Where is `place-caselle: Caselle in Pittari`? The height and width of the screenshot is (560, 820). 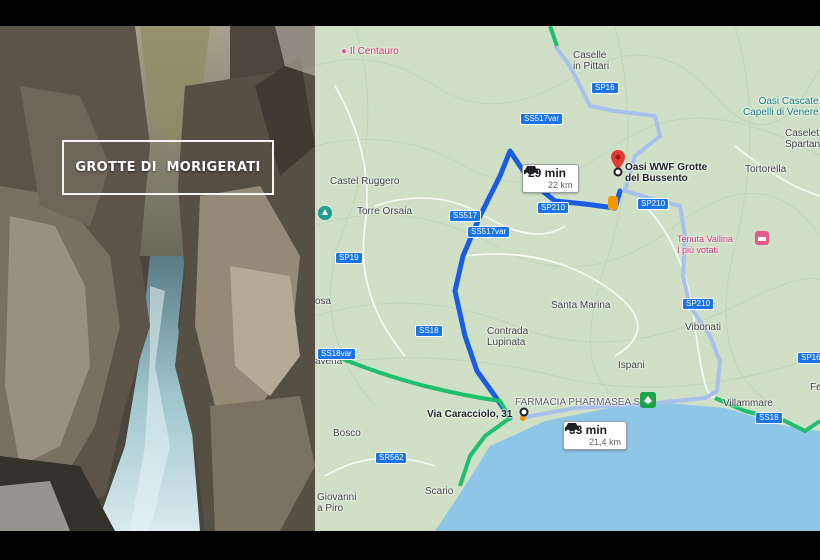
place-caselle: Caselle in Pittari is located at coordinates (591, 61).